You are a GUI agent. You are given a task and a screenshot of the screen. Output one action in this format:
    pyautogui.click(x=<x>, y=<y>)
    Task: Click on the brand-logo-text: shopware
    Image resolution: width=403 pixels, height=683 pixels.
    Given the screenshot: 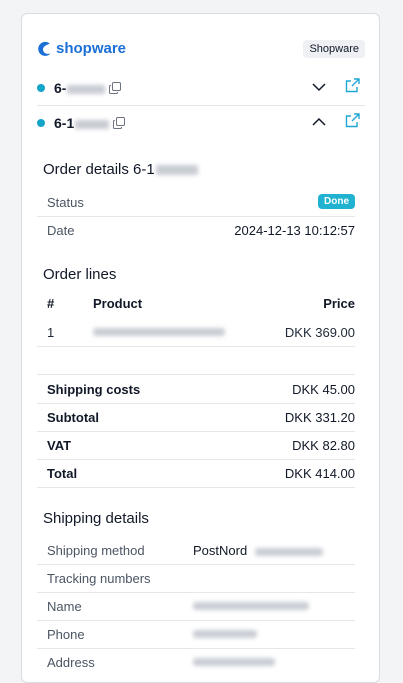 What is the action you would take?
    pyautogui.click(x=91, y=48)
    